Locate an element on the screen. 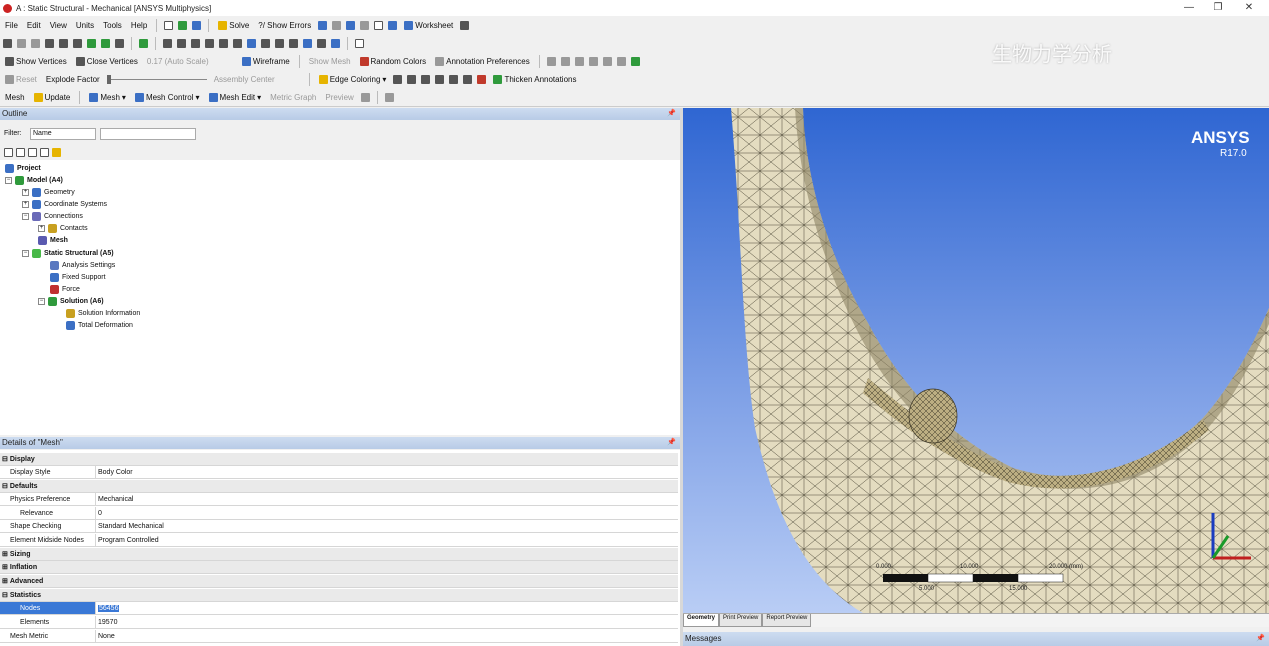 This screenshot has width=1269, height=646. menu-view: View is located at coordinates (58, 26).